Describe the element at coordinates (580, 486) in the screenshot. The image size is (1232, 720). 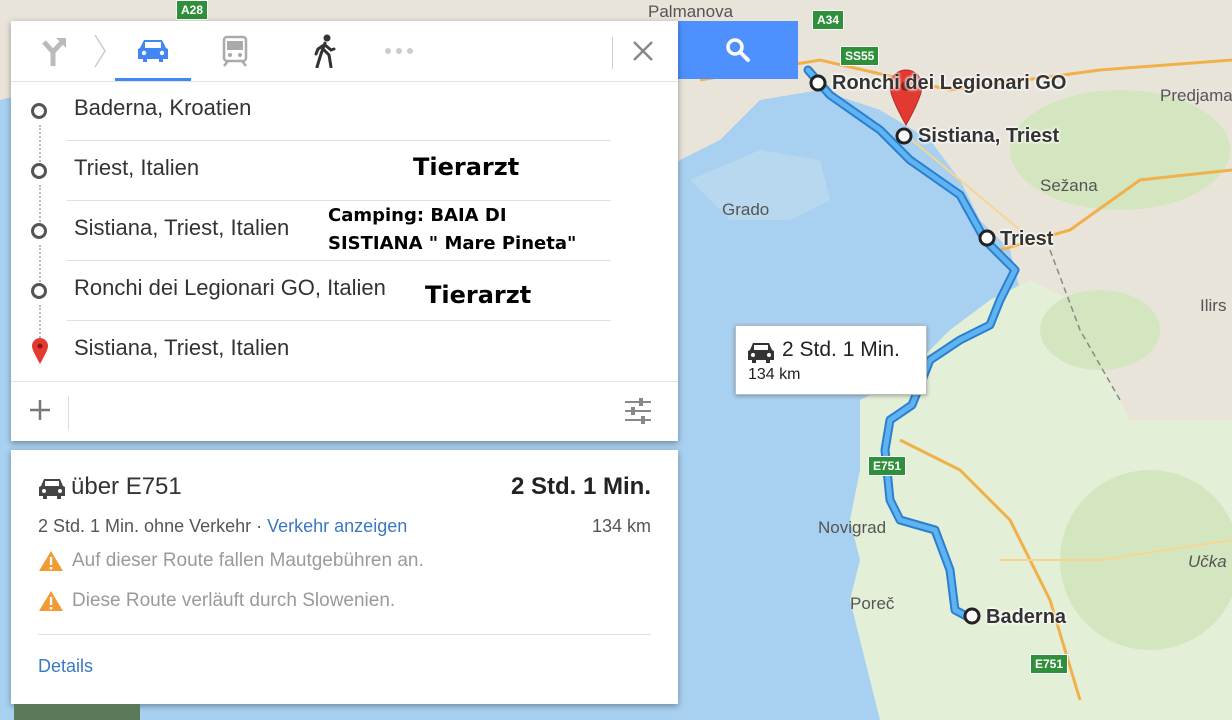
I see `route-duration: 2 Std. 1 Min.` at that location.